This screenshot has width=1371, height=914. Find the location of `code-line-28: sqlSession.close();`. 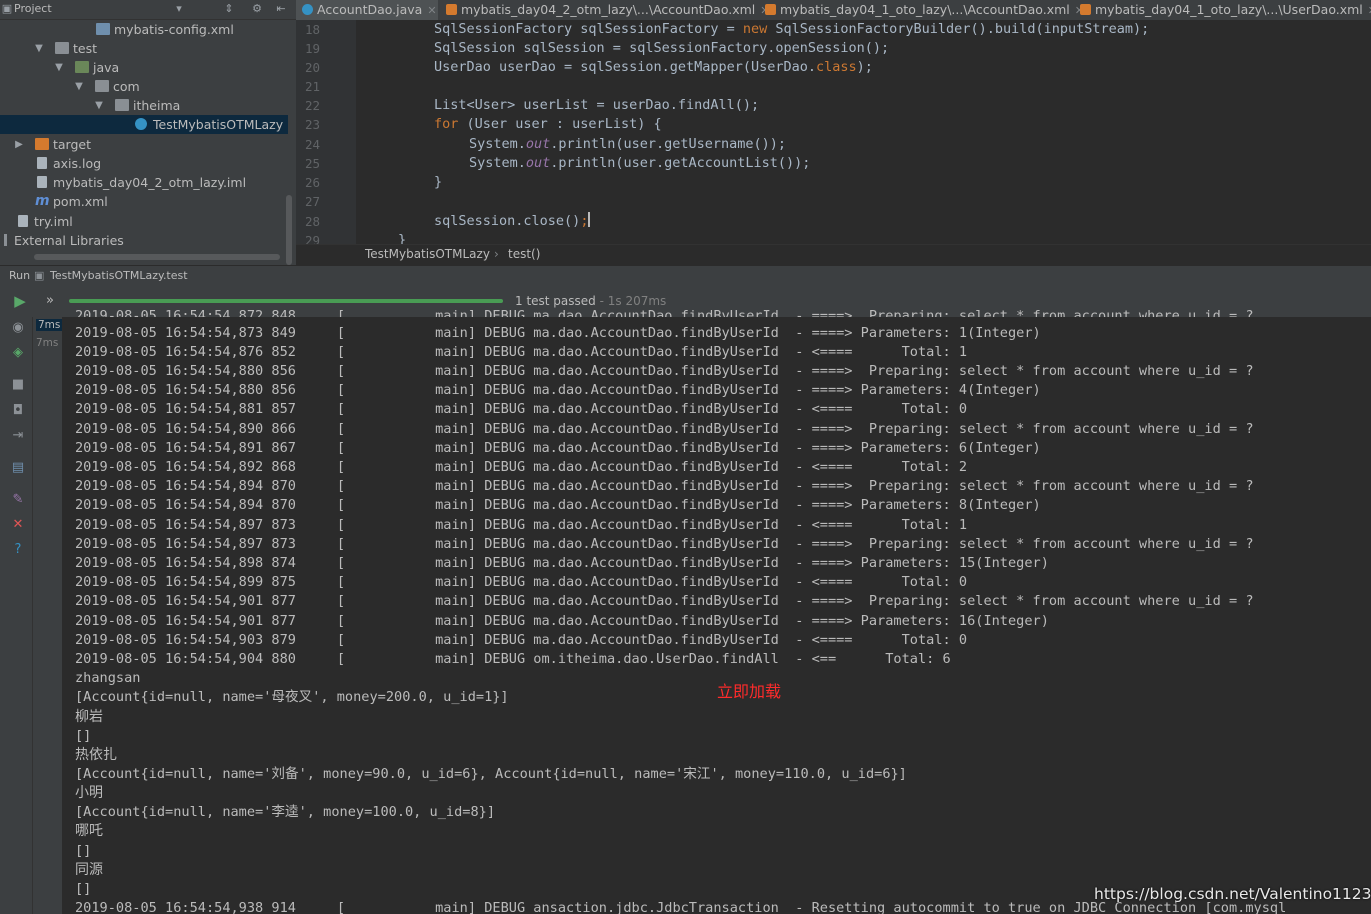

code-line-28: sqlSession.close(); is located at coordinates (512, 220).